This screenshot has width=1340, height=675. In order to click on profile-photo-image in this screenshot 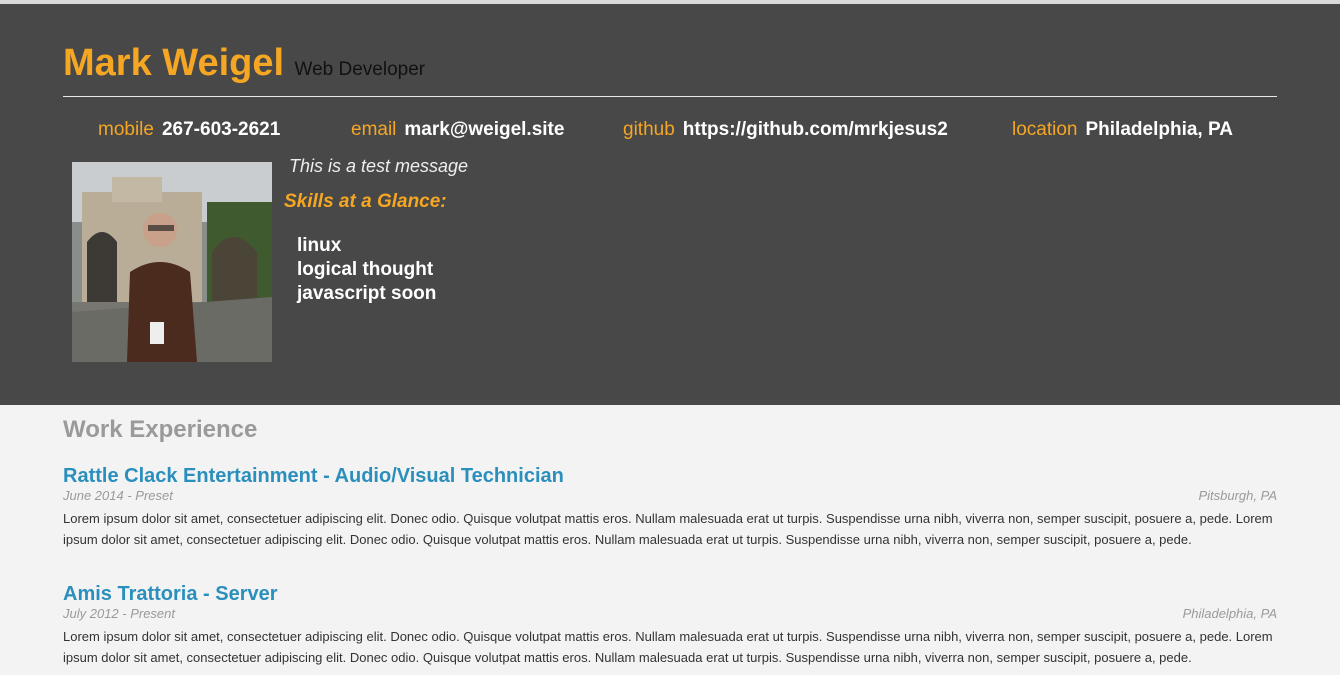, I will do `click(172, 262)`.